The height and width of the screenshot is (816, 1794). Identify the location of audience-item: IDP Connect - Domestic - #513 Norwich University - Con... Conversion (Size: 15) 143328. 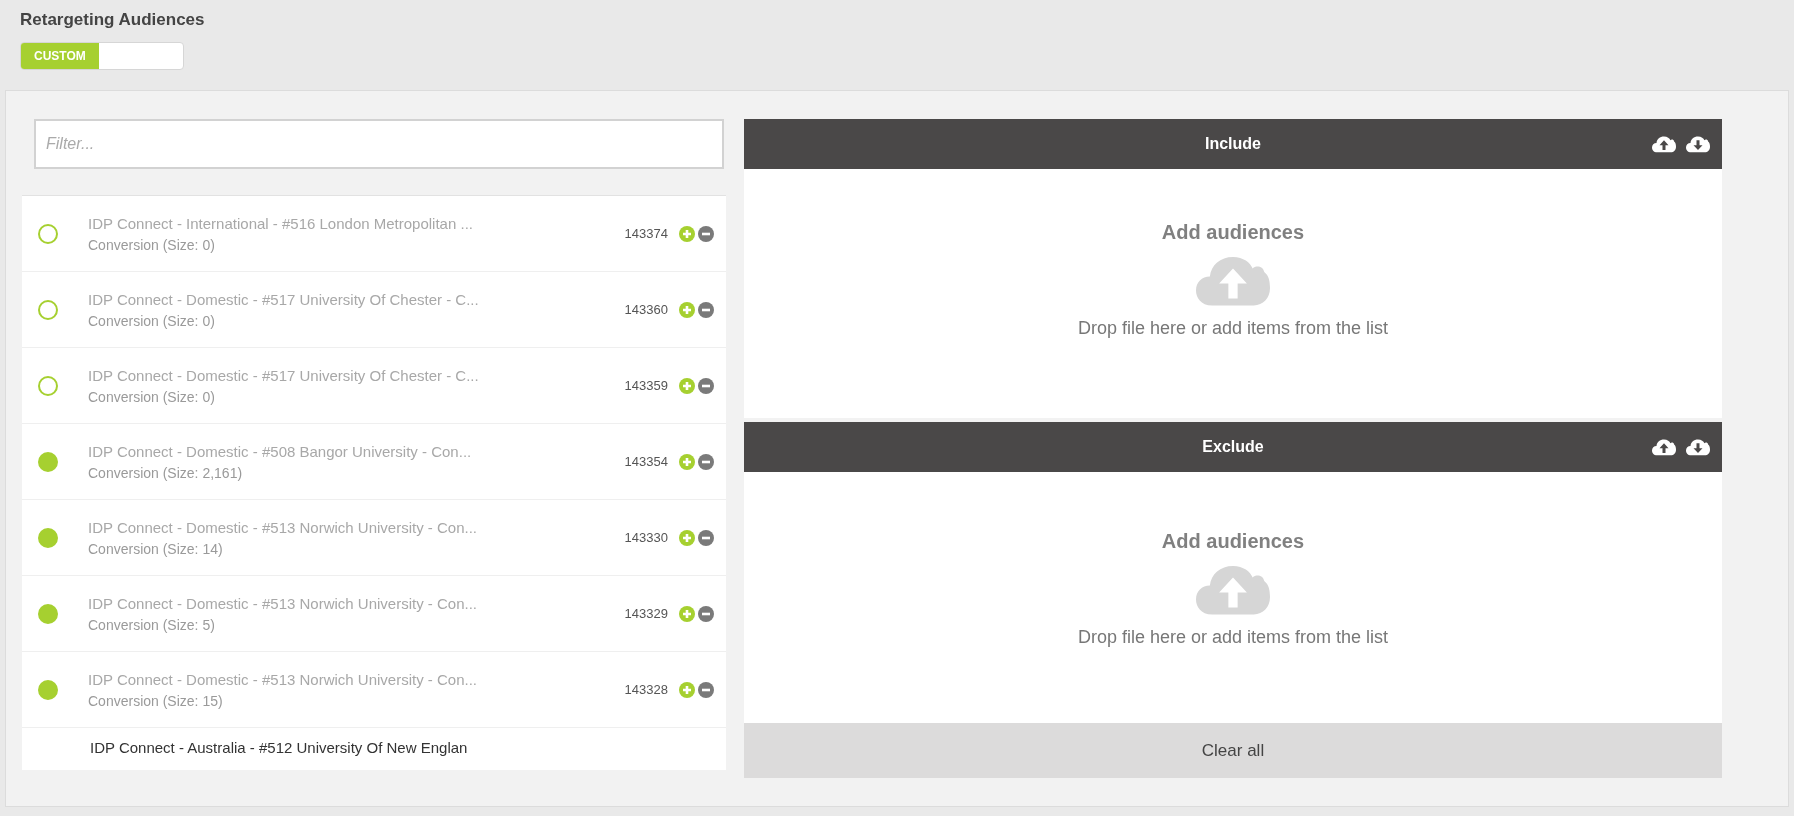
(374, 690).